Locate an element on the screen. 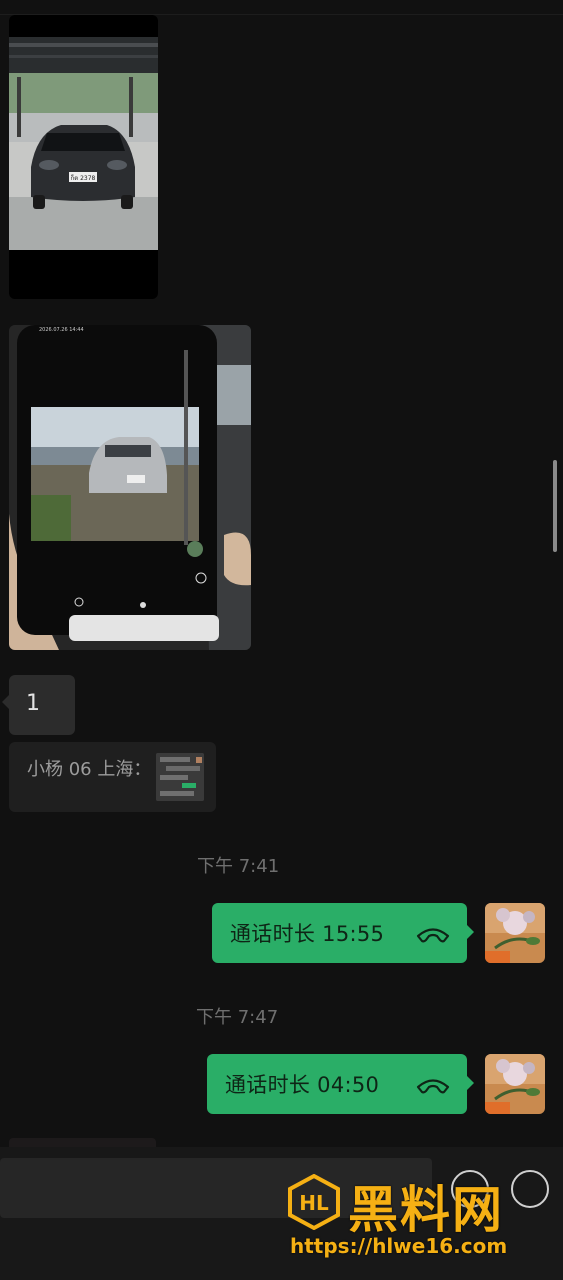  image-message-phone: 2026.07.26 14:44 is located at coordinates (130, 487).